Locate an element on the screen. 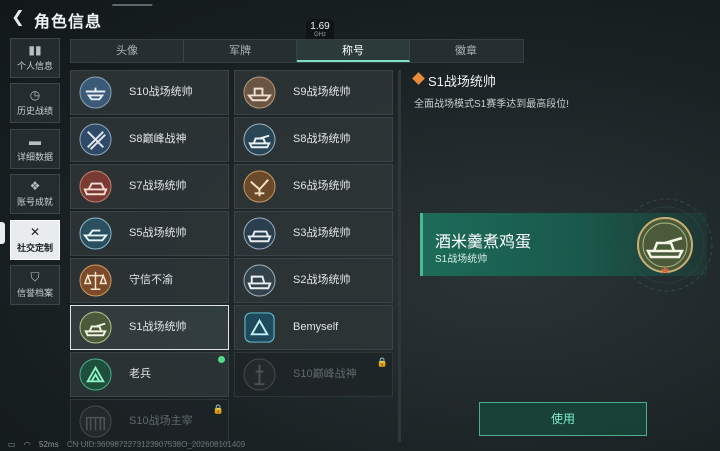 The image size is (720, 451). emblem-helicopter-icon is located at coordinates (95, 92).